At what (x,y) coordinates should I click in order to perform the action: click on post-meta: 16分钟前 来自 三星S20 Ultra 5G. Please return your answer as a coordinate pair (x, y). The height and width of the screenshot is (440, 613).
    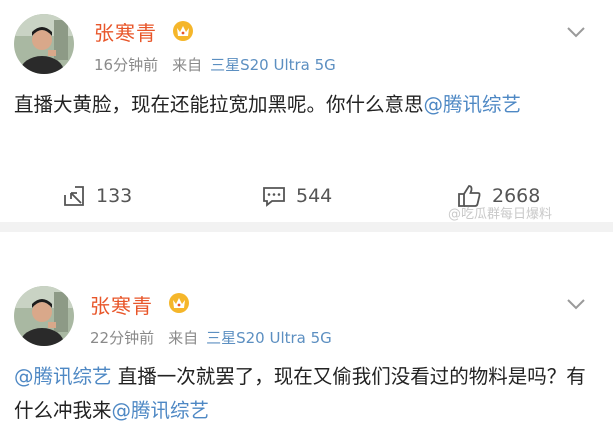
    Looking at the image, I should click on (215, 64).